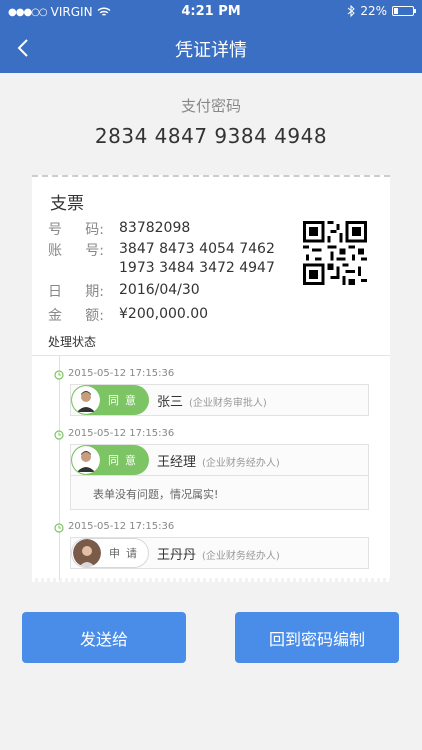 This screenshot has width=422, height=750. Describe the element at coordinates (159, 290) in the screenshot. I see `date-value: 2016/04/30` at that location.